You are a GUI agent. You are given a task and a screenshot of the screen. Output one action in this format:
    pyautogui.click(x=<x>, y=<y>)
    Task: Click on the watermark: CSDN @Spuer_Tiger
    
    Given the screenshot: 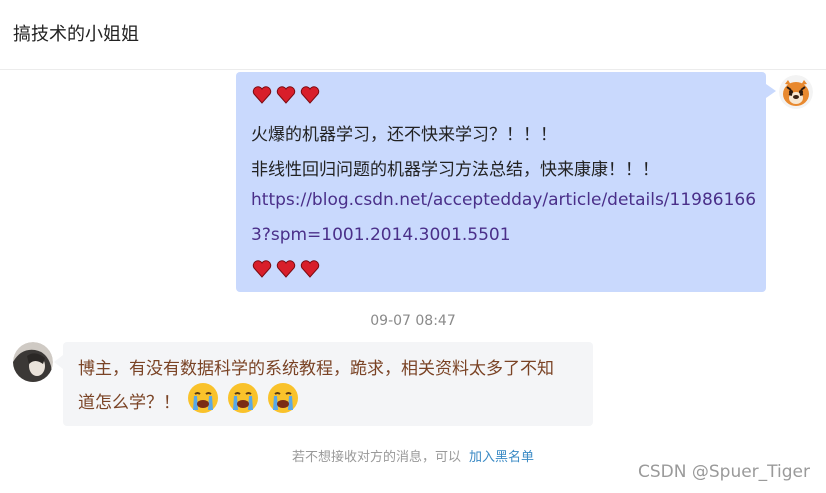 What is the action you would take?
    pyautogui.click(x=723, y=472)
    